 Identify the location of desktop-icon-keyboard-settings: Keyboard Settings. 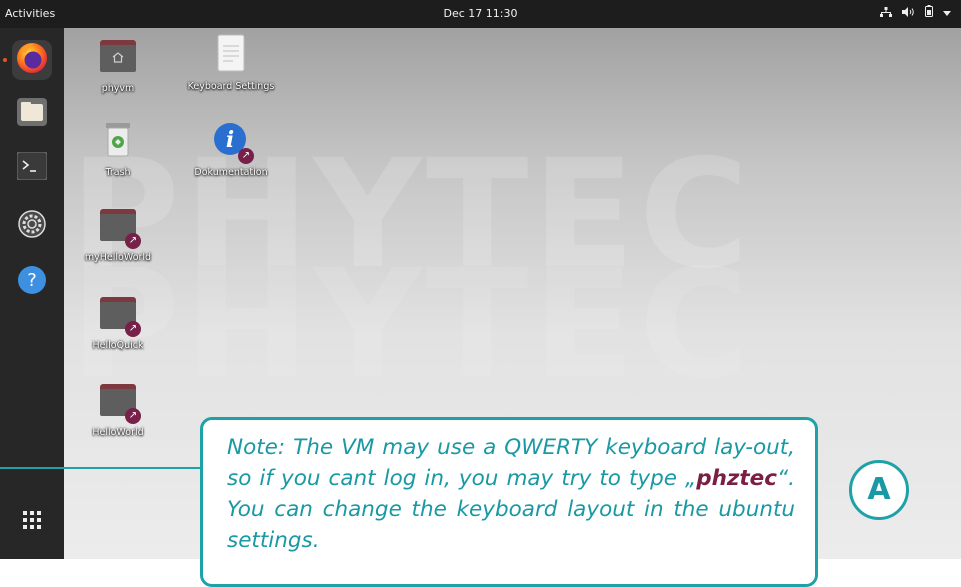
(231, 63).